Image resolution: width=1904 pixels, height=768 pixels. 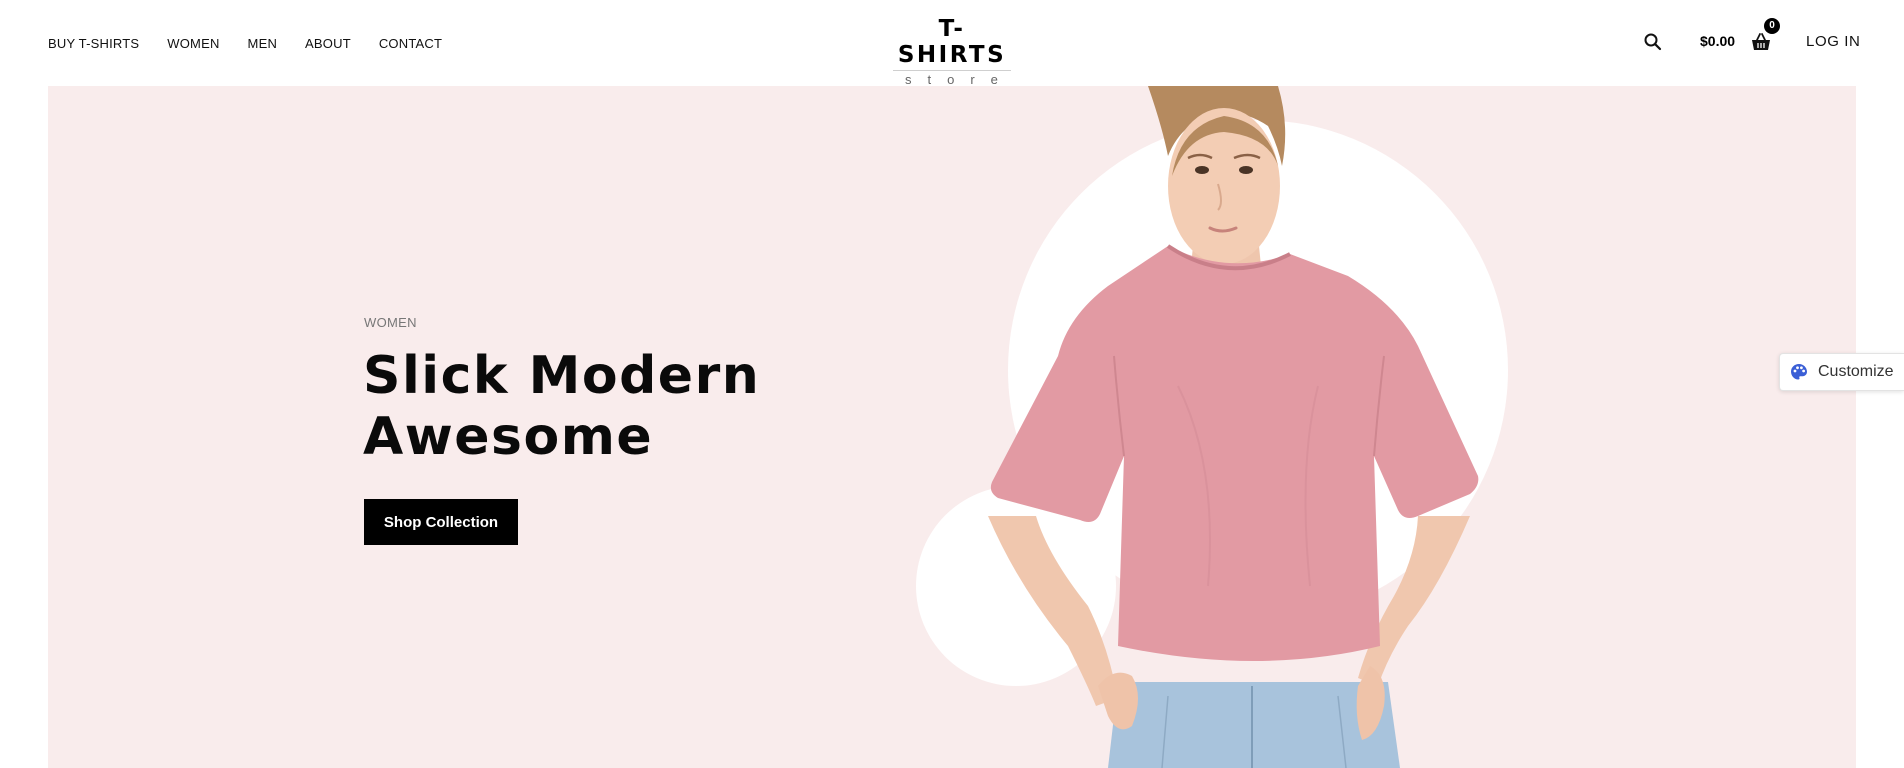 I want to click on nav-item-about: ABOUT, so click(x=328, y=43).